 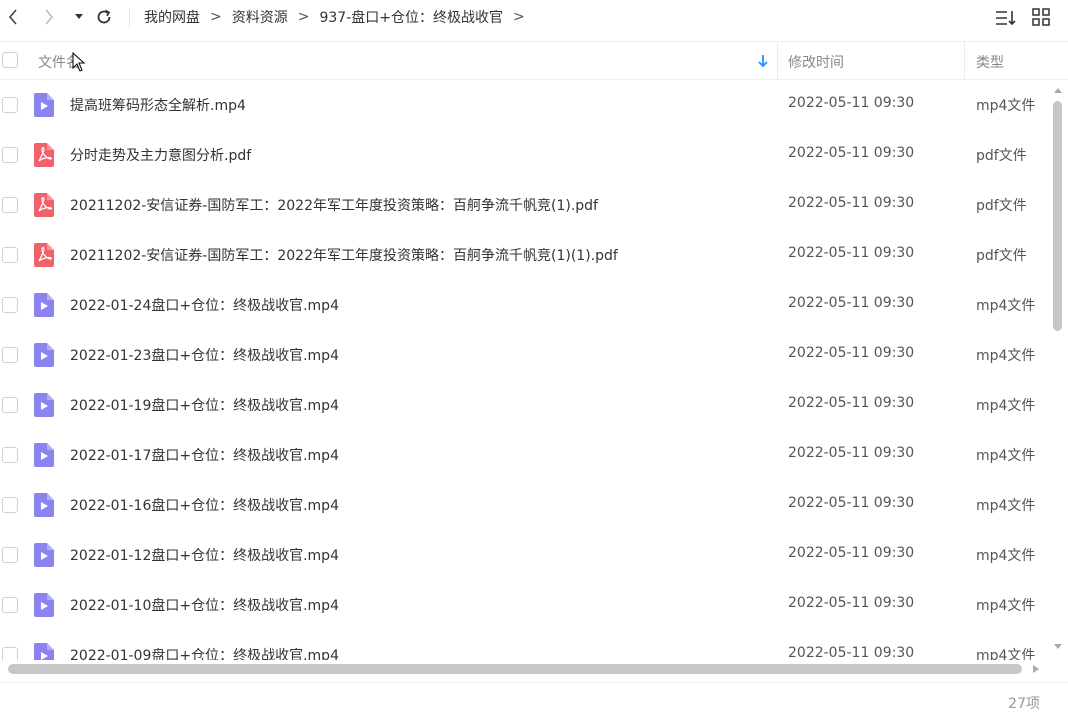 I want to click on grid-view-icon, so click(x=1041, y=17).